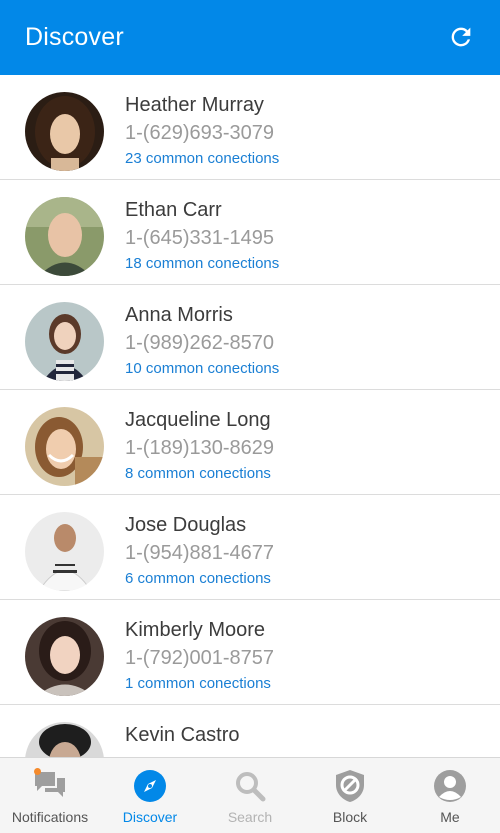  I want to click on tab-search: Search, so click(250, 795).